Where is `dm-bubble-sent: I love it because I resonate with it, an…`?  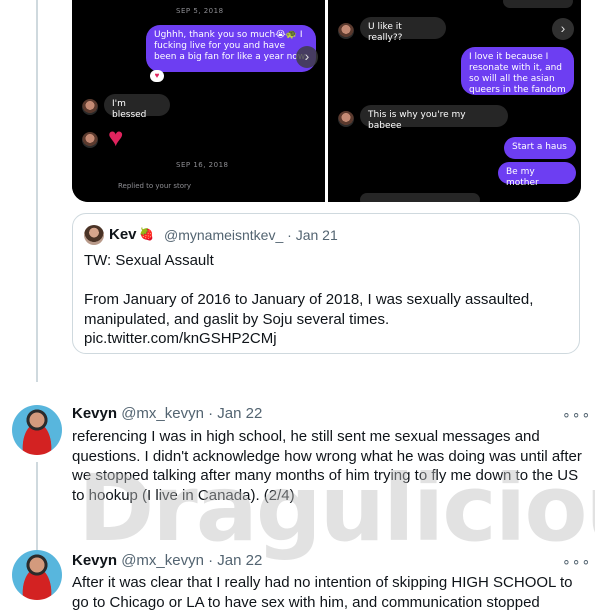 dm-bubble-sent: I love it because I resonate with it, an… is located at coordinates (517, 71).